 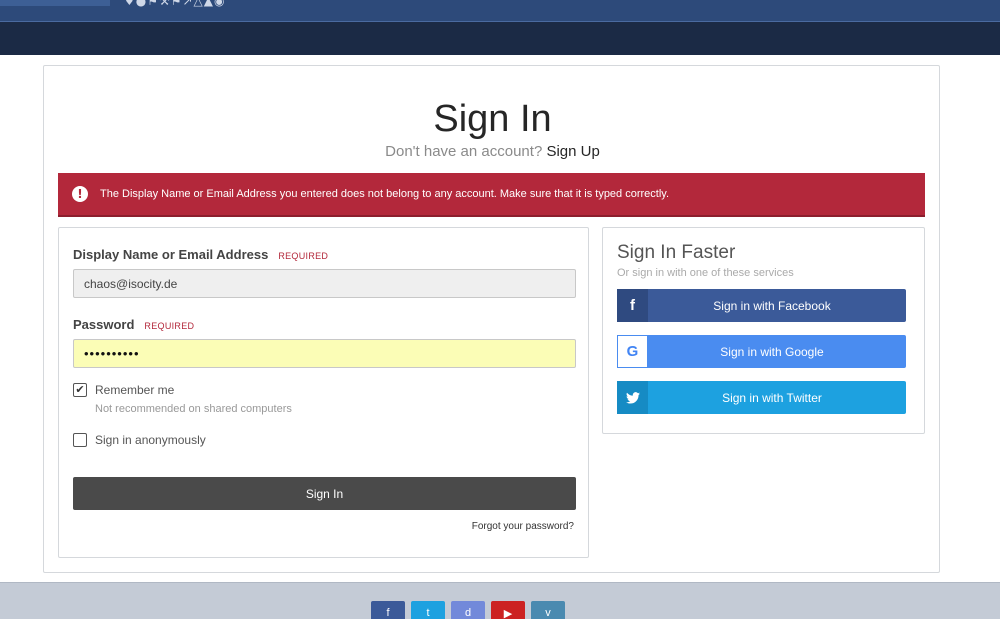 What do you see at coordinates (772, 397) in the screenshot?
I see `twitter-label: Sign in with Twitter` at bounding box center [772, 397].